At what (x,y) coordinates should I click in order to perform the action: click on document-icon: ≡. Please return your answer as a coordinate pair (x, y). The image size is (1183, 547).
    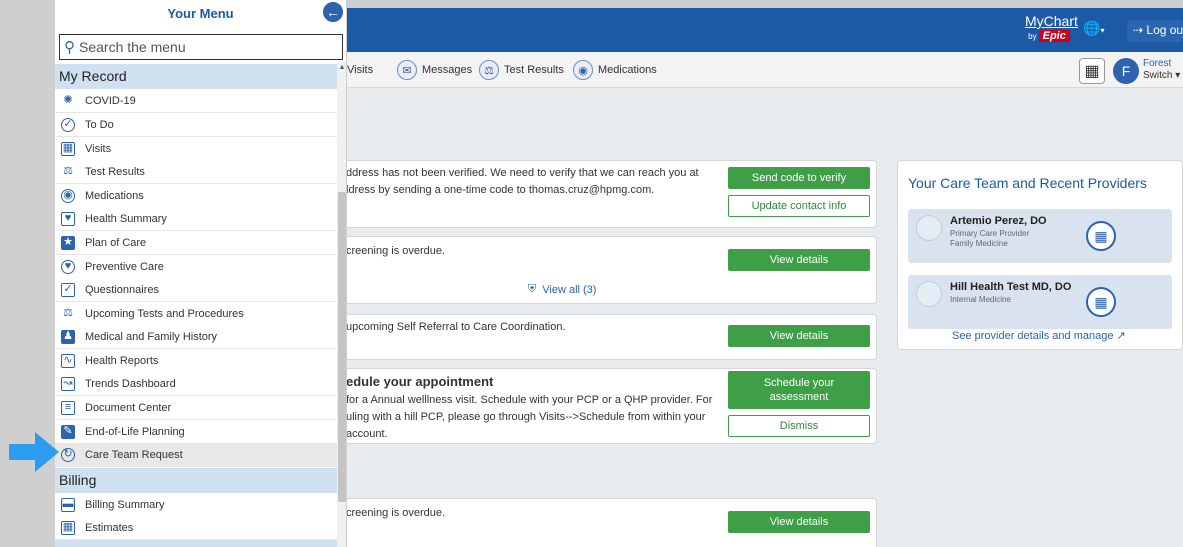
    Looking at the image, I should click on (68, 407).